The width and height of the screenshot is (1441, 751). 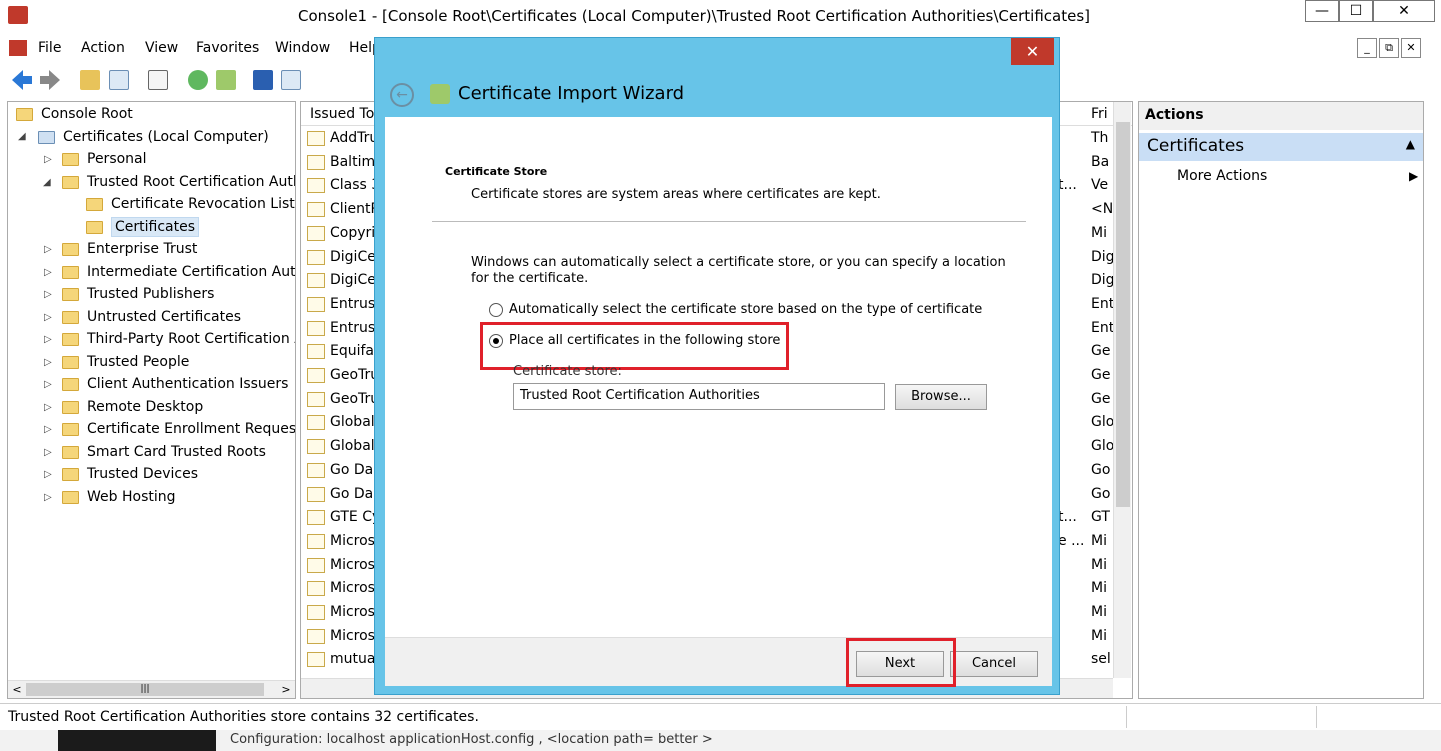 What do you see at coordinates (22, 80) in the screenshot?
I see `back-arrow-icon` at bounding box center [22, 80].